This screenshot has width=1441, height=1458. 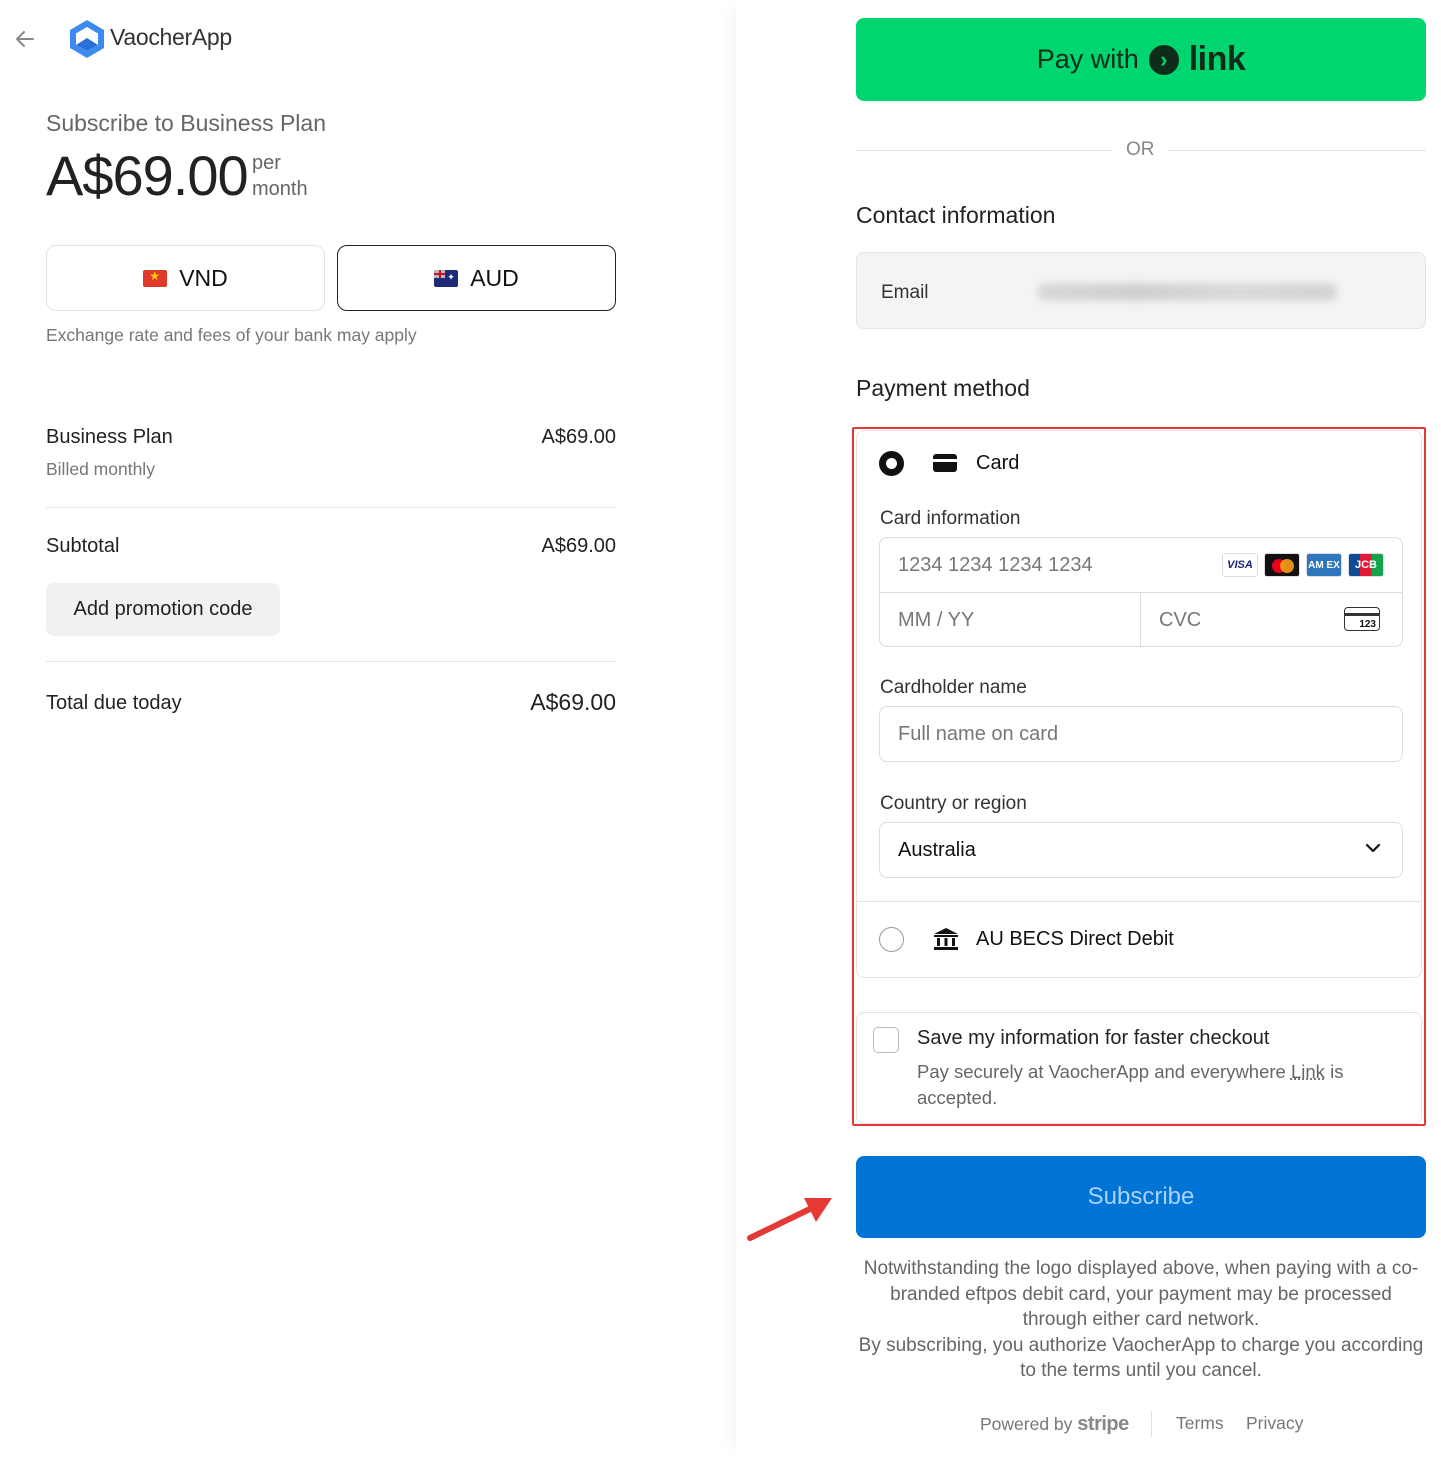 What do you see at coordinates (984, 150) in the screenshot?
I see `or-divider-left` at bounding box center [984, 150].